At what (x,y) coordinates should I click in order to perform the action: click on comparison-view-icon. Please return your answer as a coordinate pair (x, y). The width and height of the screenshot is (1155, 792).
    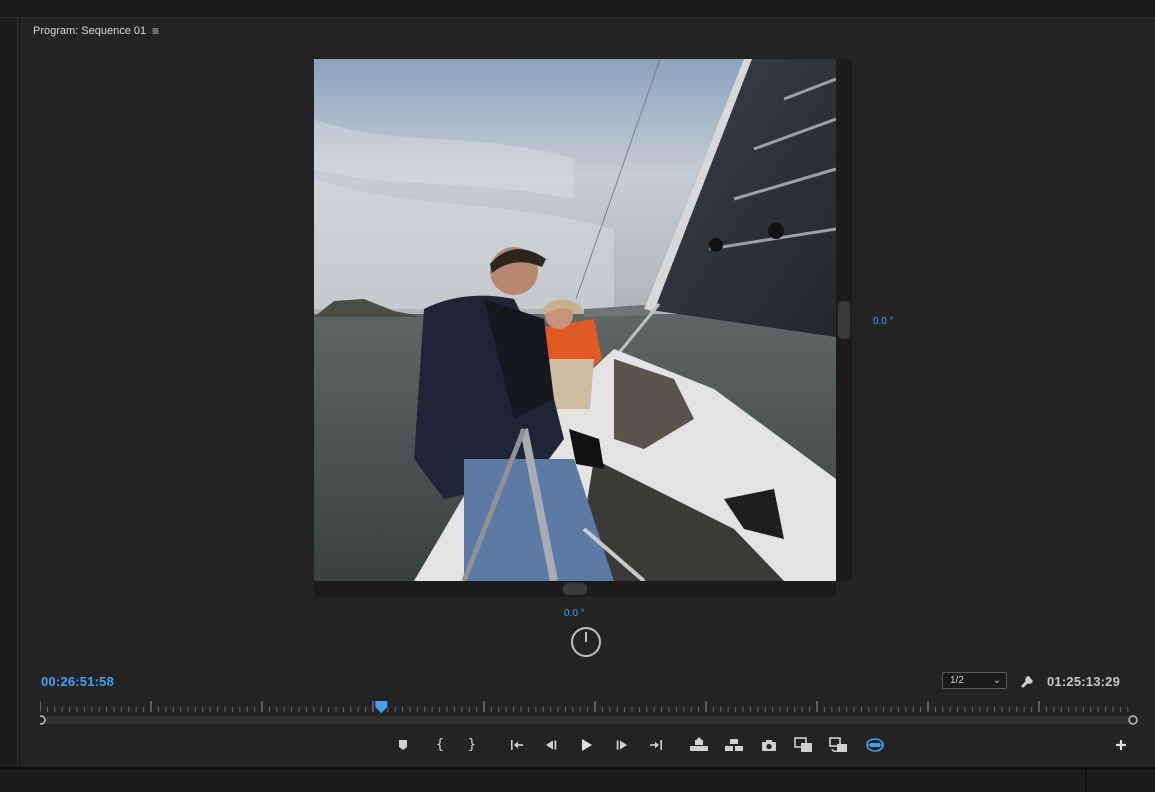
    Looking at the image, I should click on (803, 744).